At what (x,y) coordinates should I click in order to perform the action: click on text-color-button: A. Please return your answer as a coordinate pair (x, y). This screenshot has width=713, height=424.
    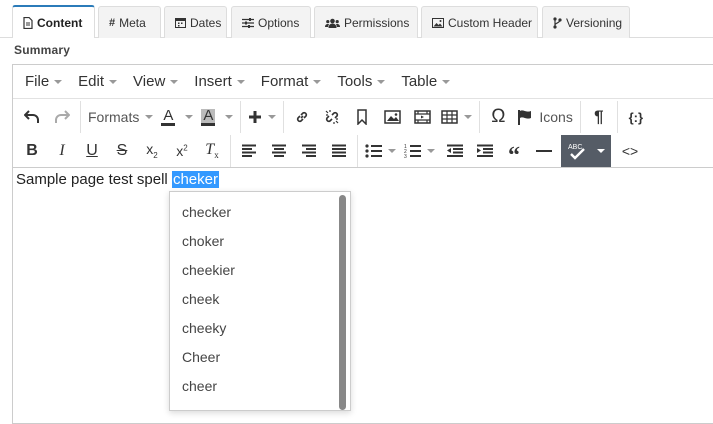
    Looking at the image, I should click on (177, 117).